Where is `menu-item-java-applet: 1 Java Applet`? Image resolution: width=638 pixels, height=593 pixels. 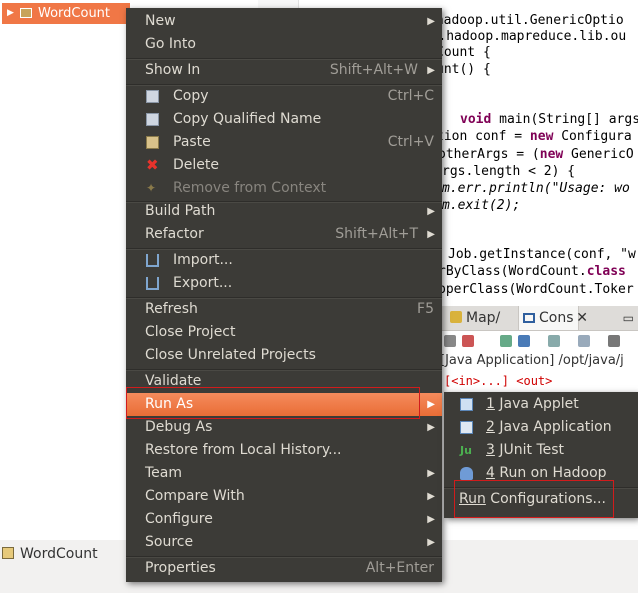
menu-item-java-applet: 1 Java Applet is located at coordinates (541, 404).